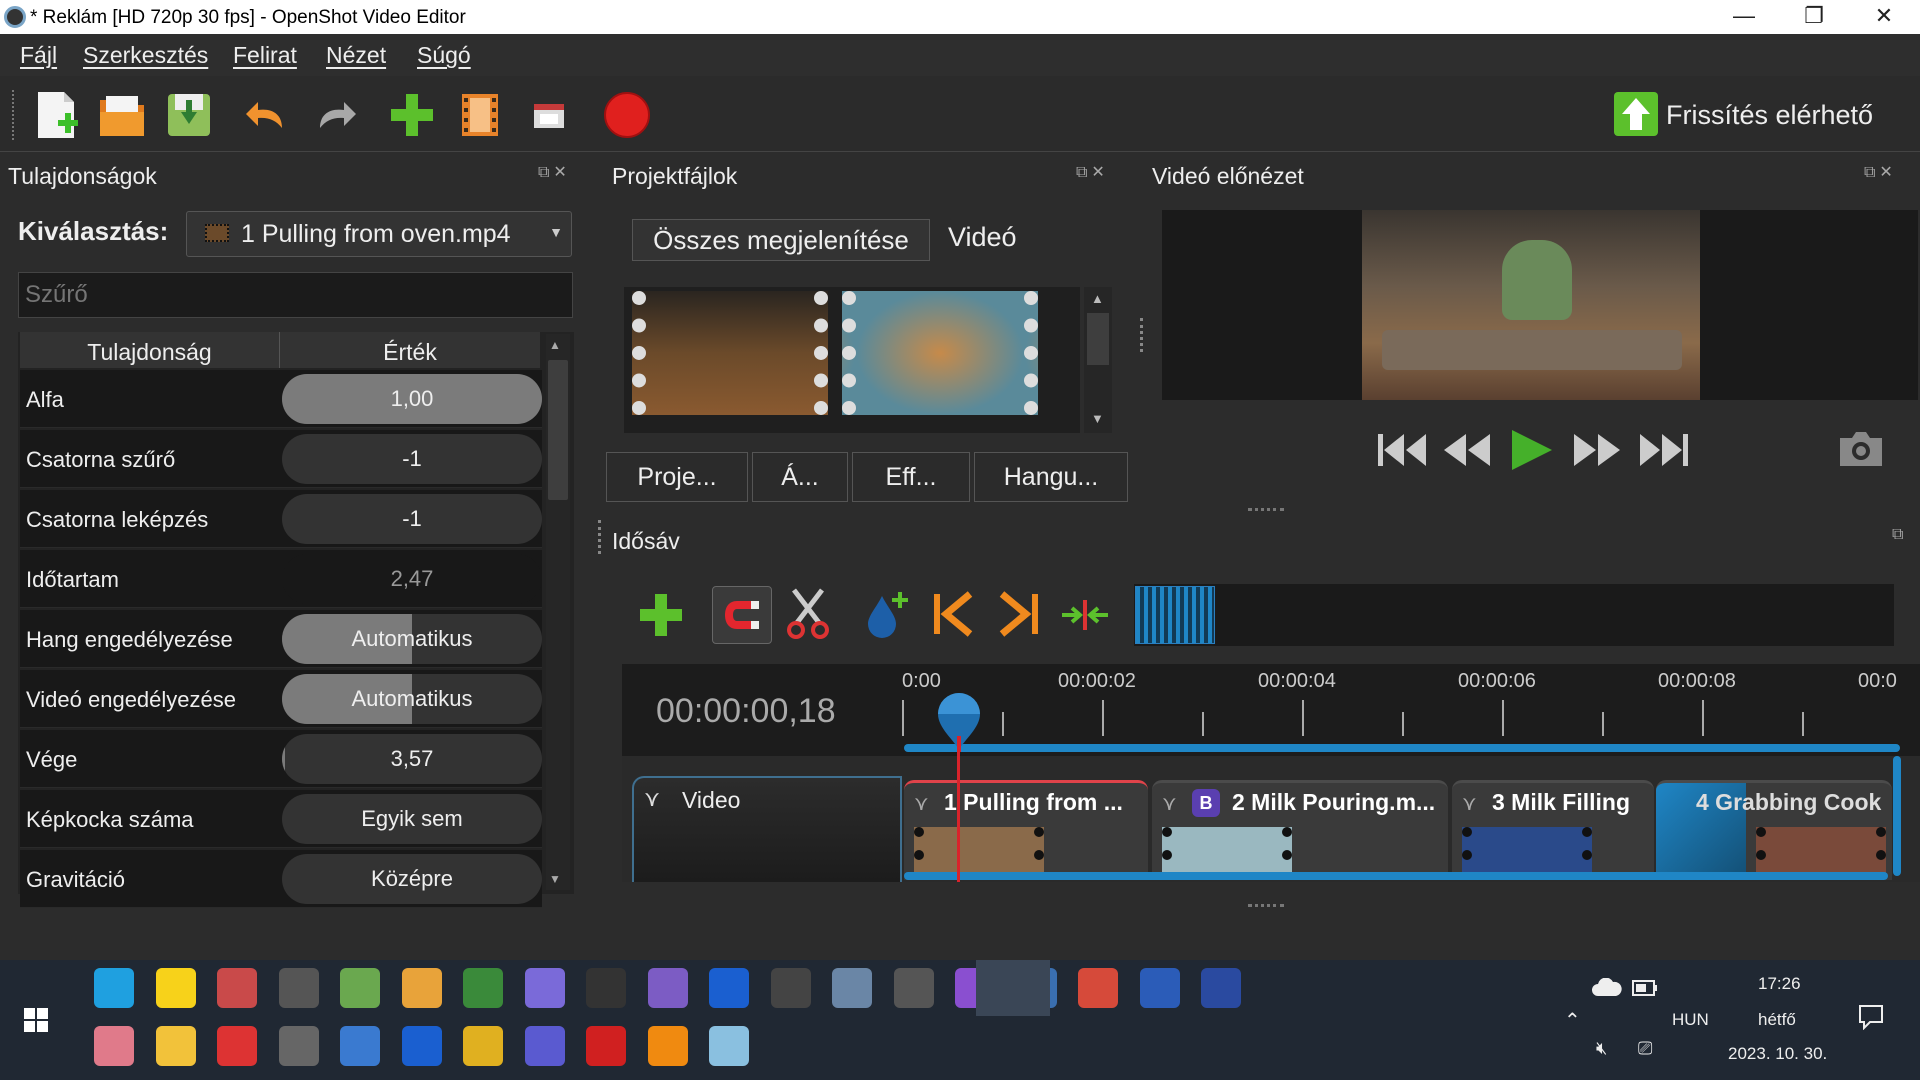 The image size is (1920, 1080). What do you see at coordinates (1899, 535) in the screenshot?
I see `timeline-dock-buttons: ⧉` at bounding box center [1899, 535].